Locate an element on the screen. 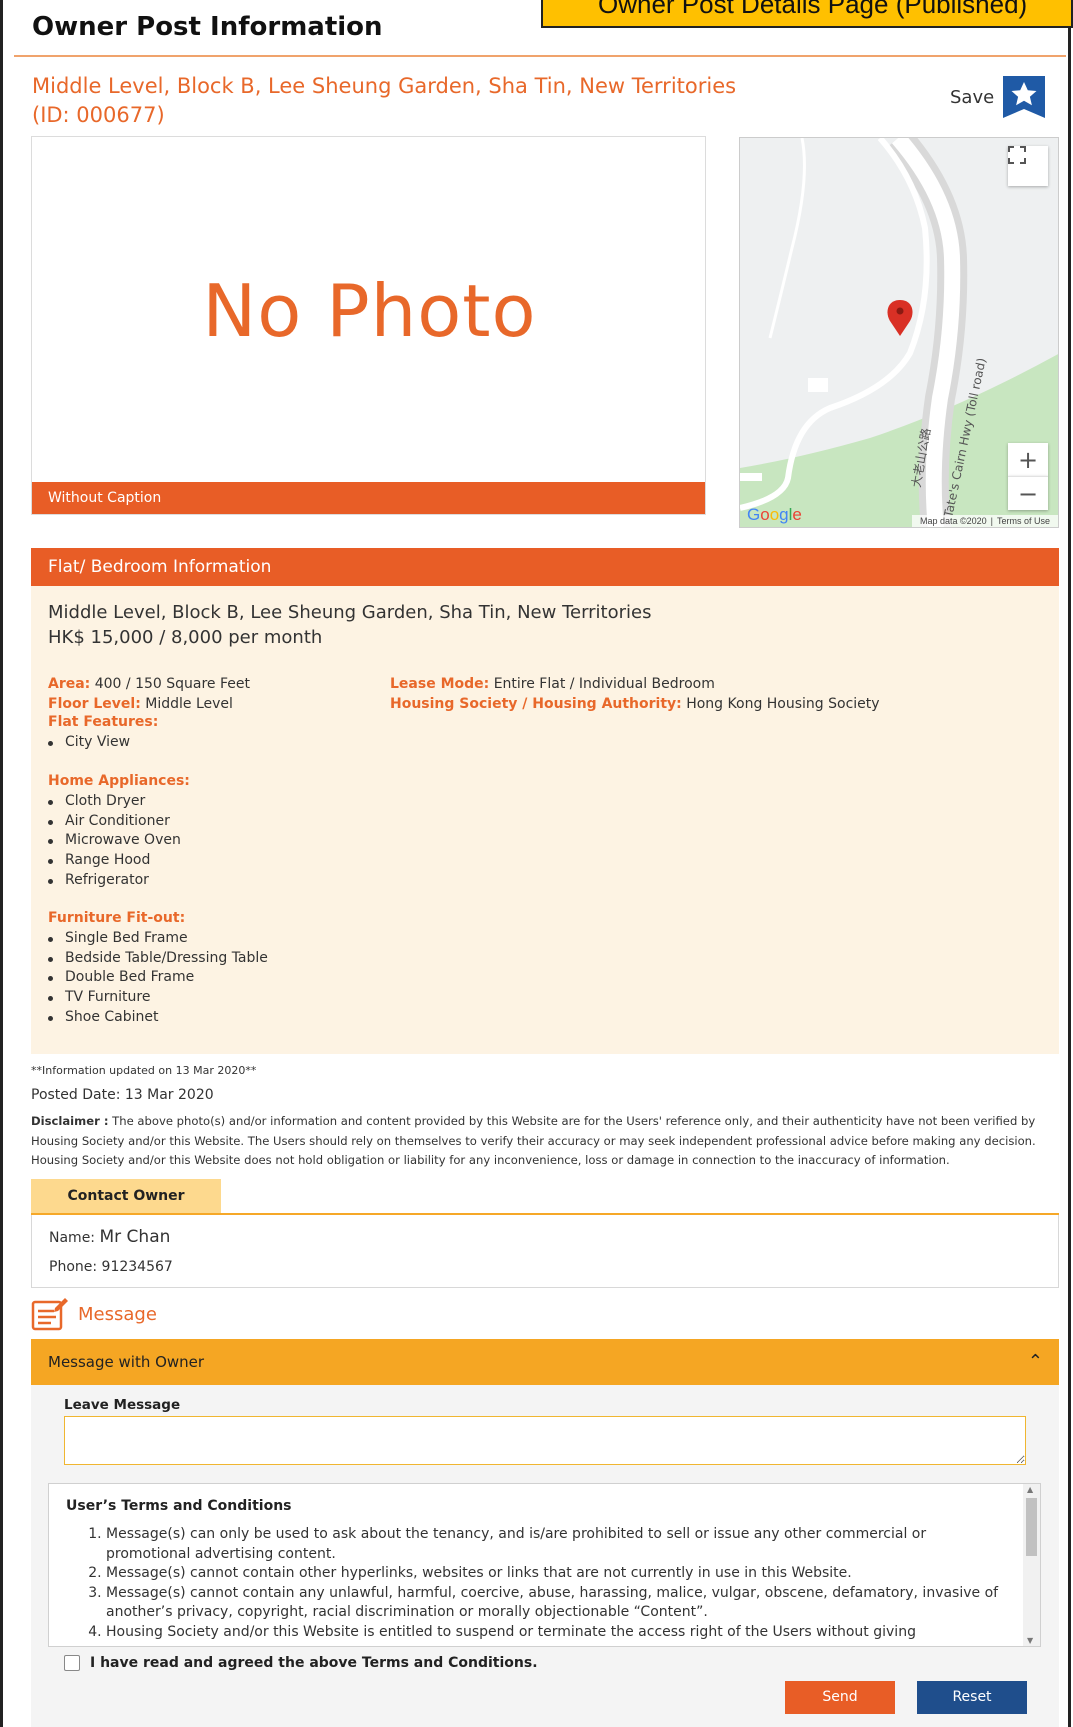 This screenshot has height=1727, width=1073. society-label: Housing Society / Housing Authority: is located at coordinates (536, 704).